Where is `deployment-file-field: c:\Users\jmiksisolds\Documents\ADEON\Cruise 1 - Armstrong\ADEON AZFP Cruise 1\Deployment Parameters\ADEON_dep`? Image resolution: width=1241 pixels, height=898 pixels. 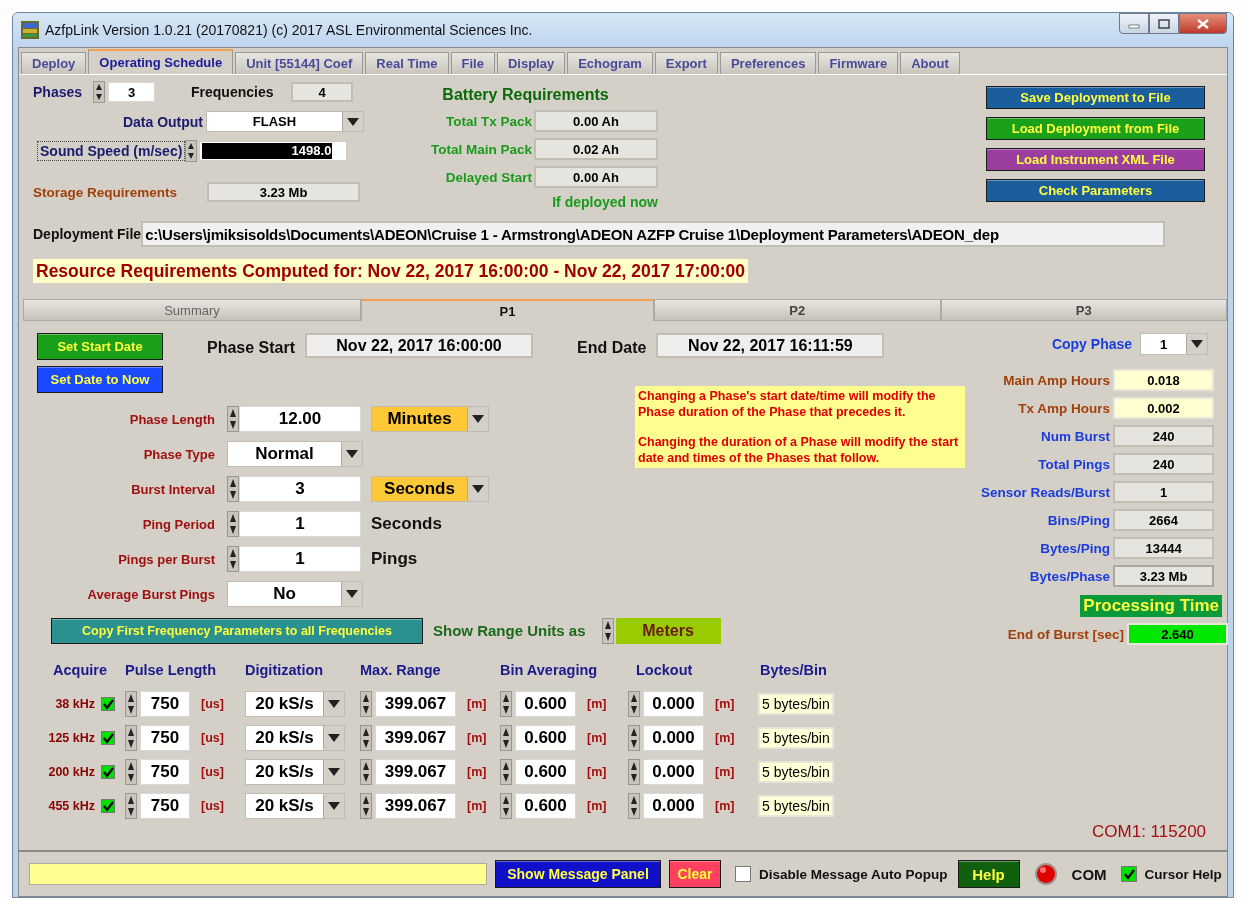
deployment-file-field: c:\Users\jmiksisolds\Documents\ADEON\Cruise 1 - Armstrong\ADEON AZFP Cruise 1\Deployment Parameters\ADEON_dep is located at coordinates (653, 234).